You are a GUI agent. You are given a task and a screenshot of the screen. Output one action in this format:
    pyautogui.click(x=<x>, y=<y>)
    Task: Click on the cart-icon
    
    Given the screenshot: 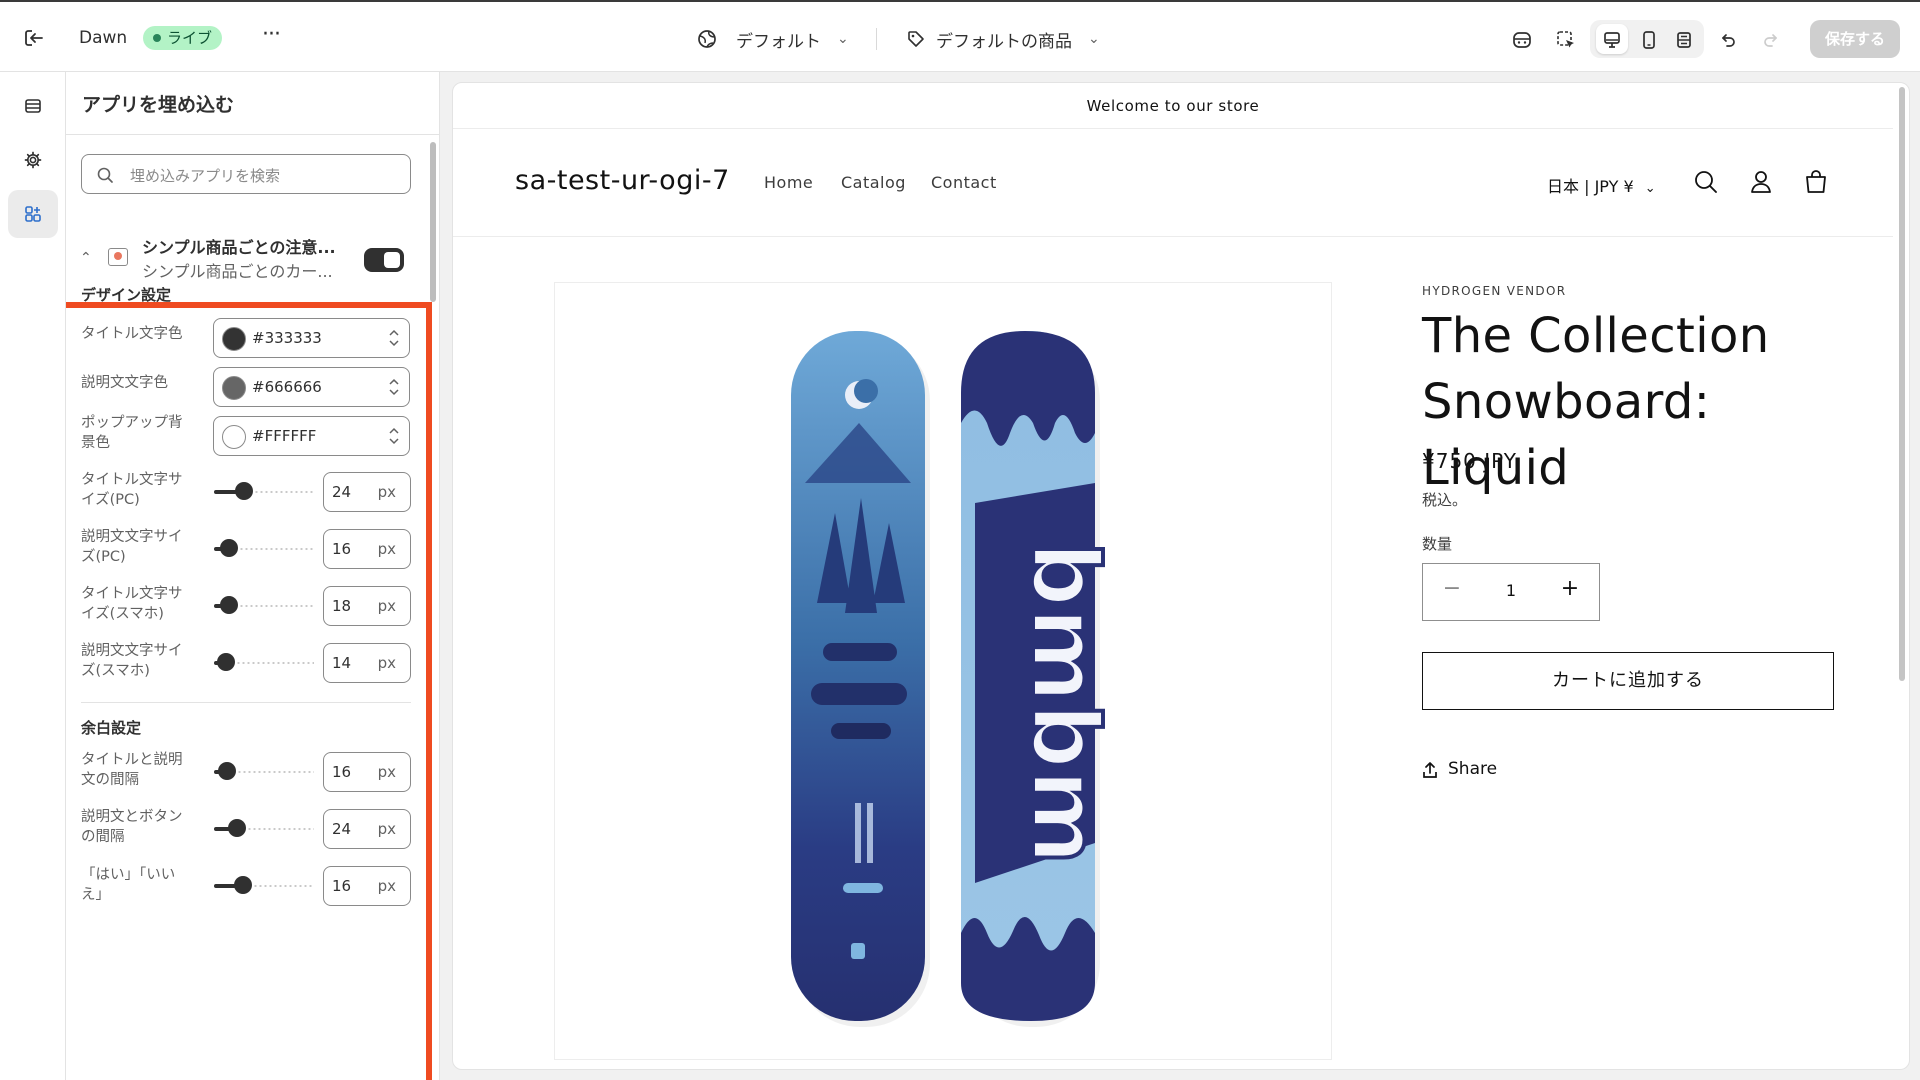 What is the action you would take?
    pyautogui.click(x=1816, y=182)
    